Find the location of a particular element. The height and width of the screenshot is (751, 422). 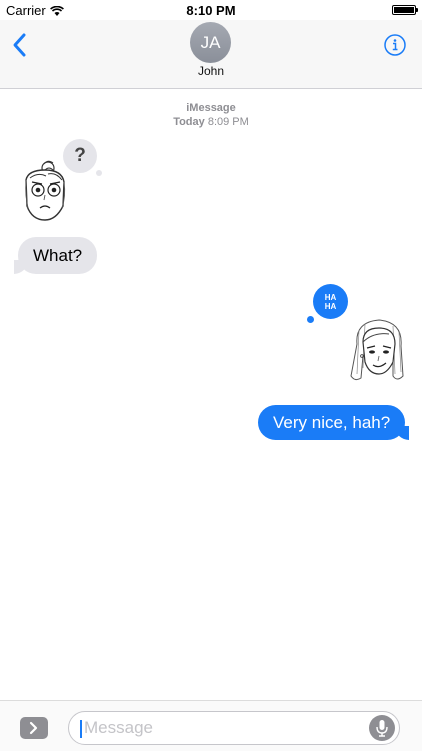

haha-line-2: HA is located at coordinates (330, 306).